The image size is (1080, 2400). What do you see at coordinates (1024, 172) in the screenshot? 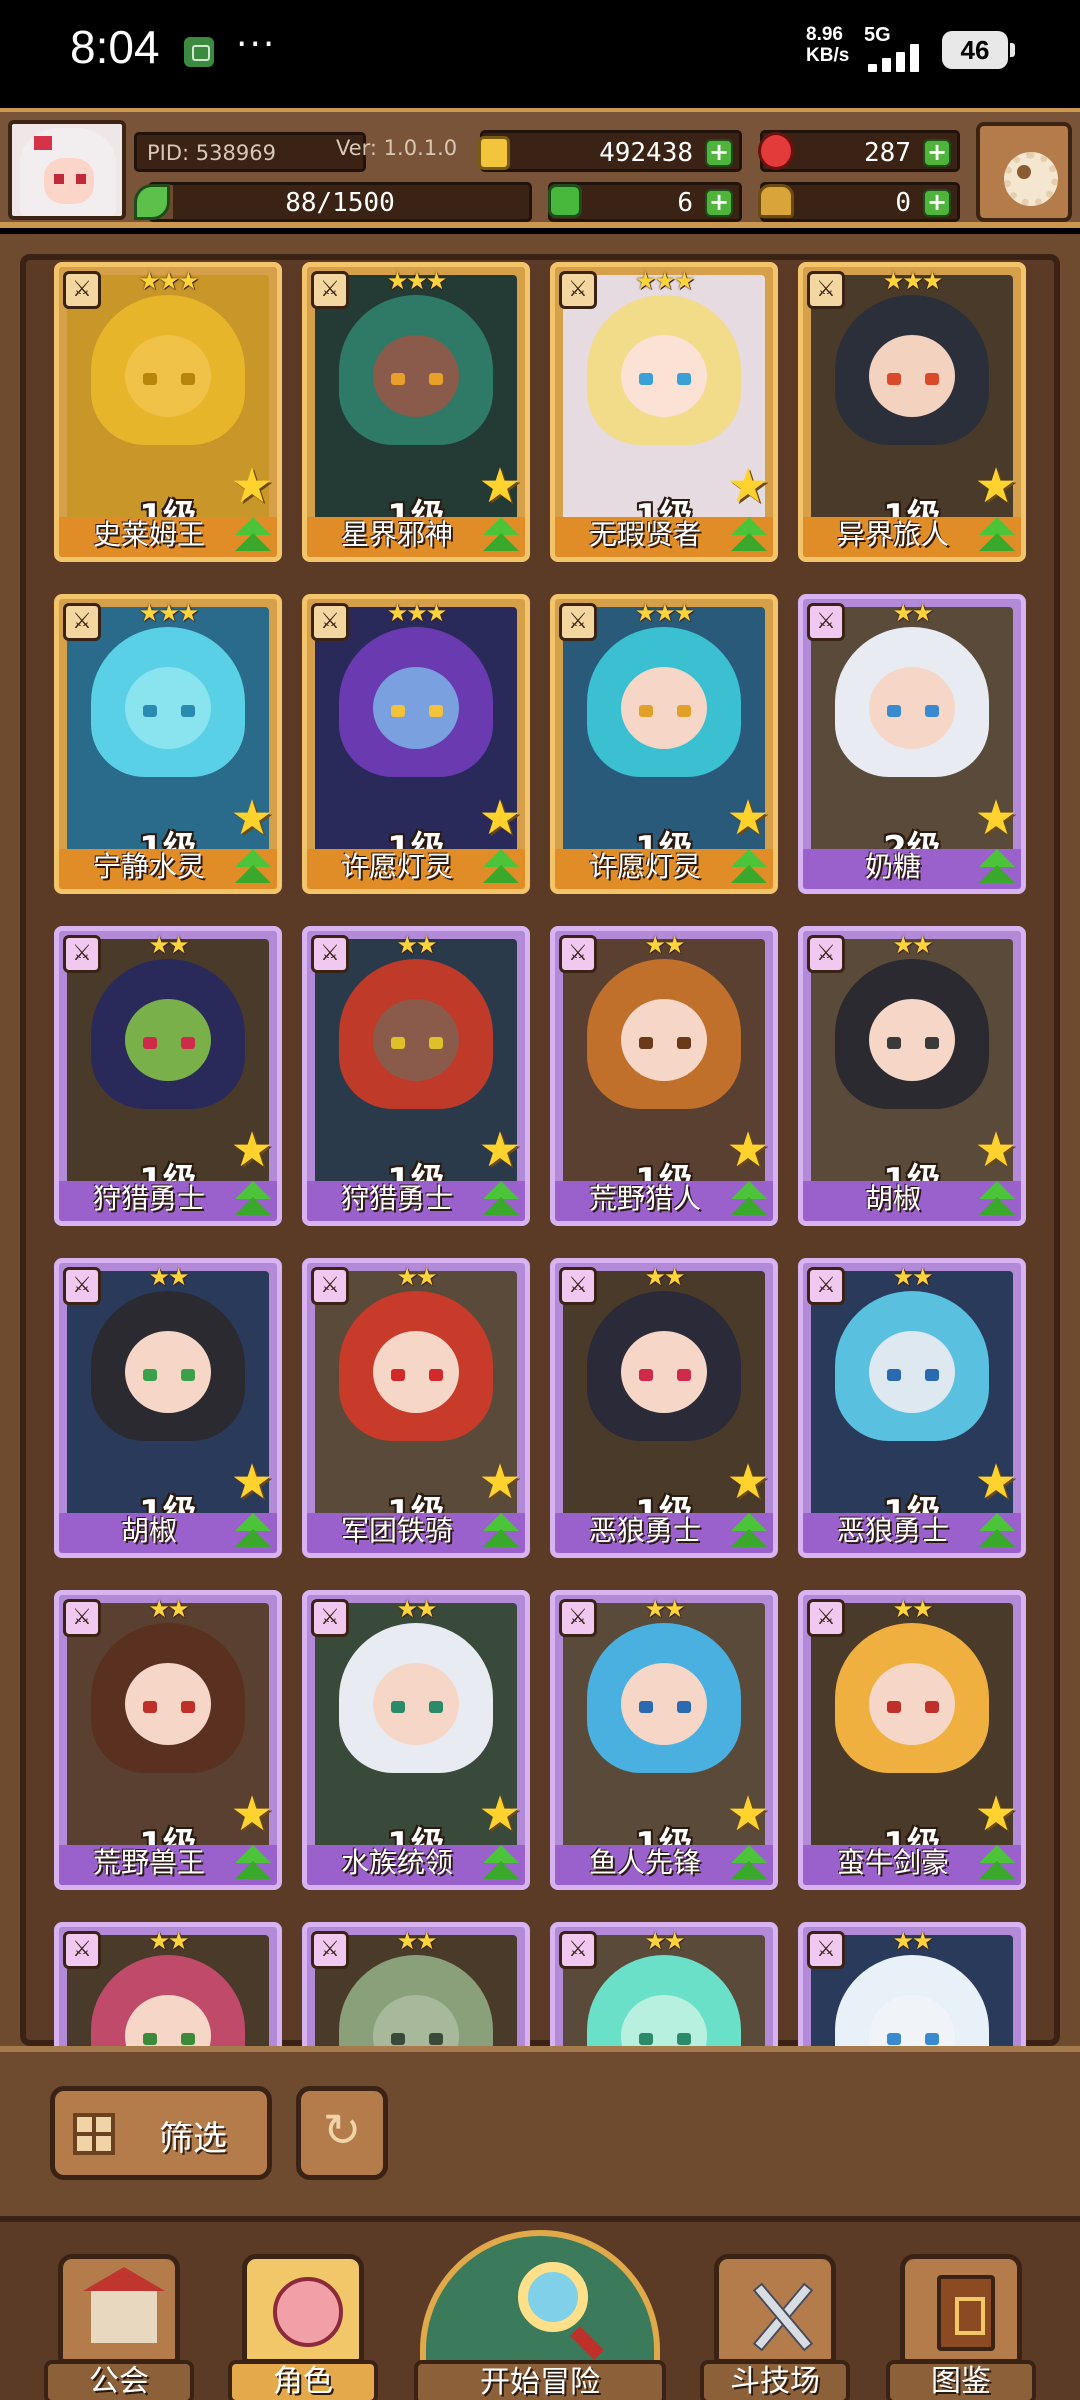
I see `settings-button` at bounding box center [1024, 172].